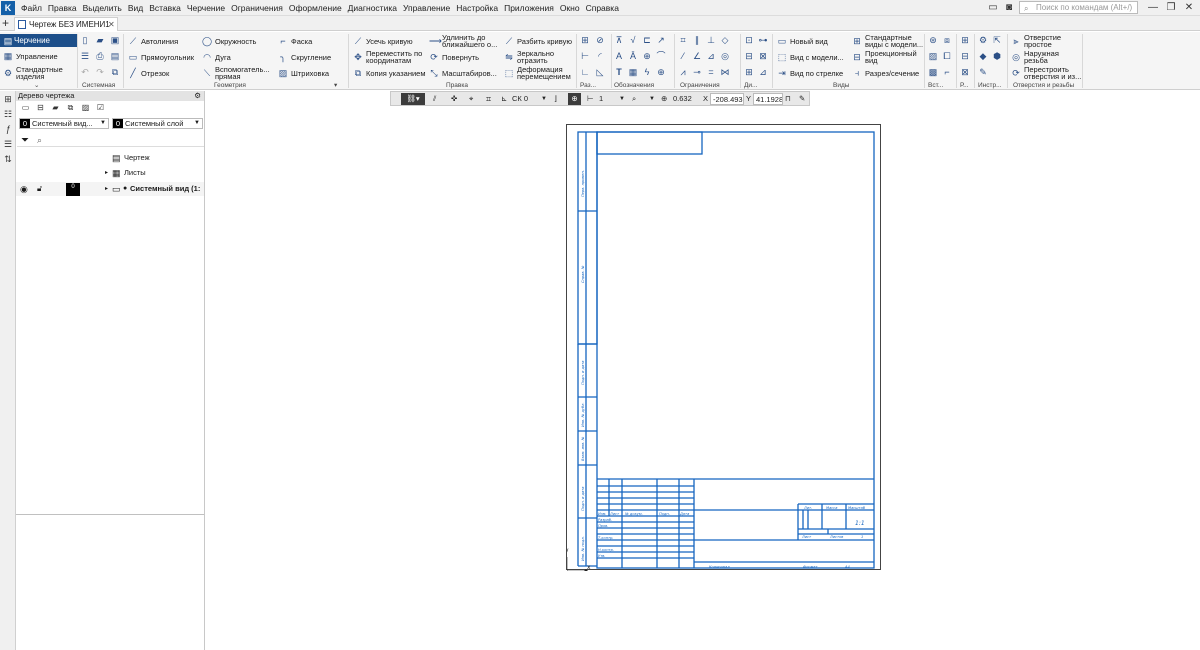  Describe the element at coordinates (5, 23) in the screenshot. I see `new-tab-icon: +` at that location.